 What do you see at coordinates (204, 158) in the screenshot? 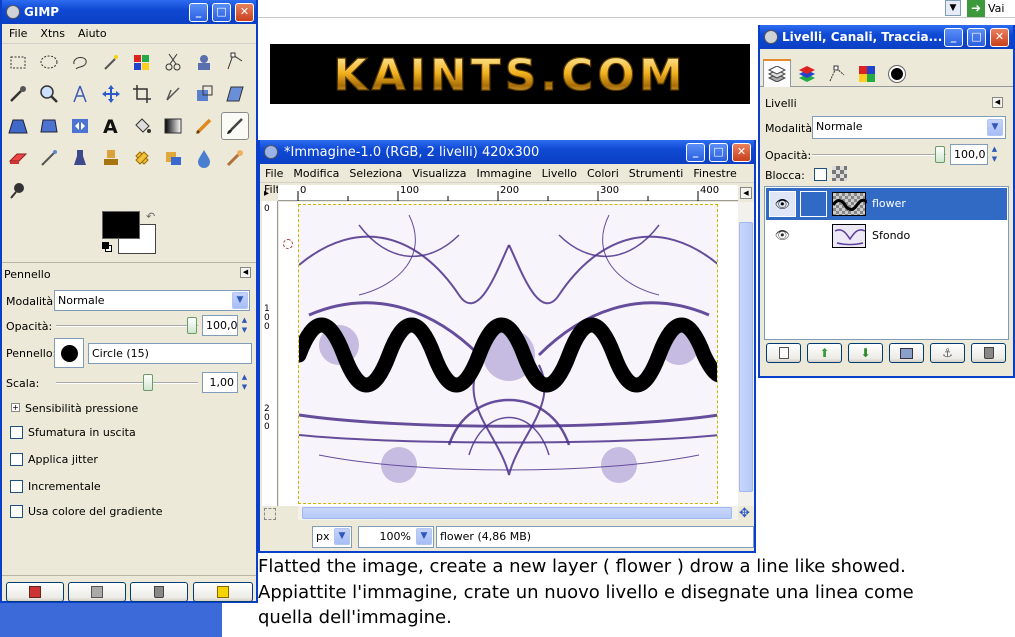
I see `blur-icon` at bounding box center [204, 158].